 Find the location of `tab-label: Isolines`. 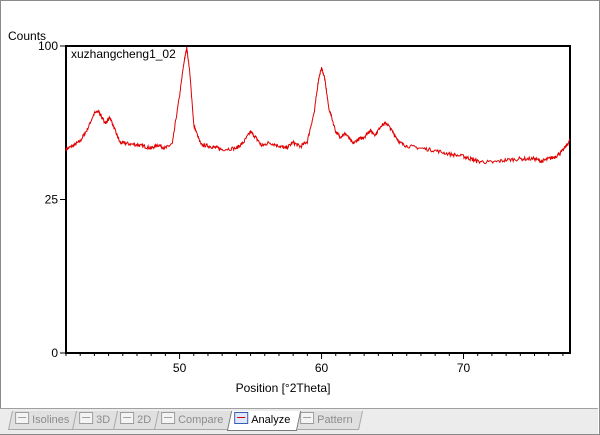

tab-label: Isolines is located at coordinates (51, 420).